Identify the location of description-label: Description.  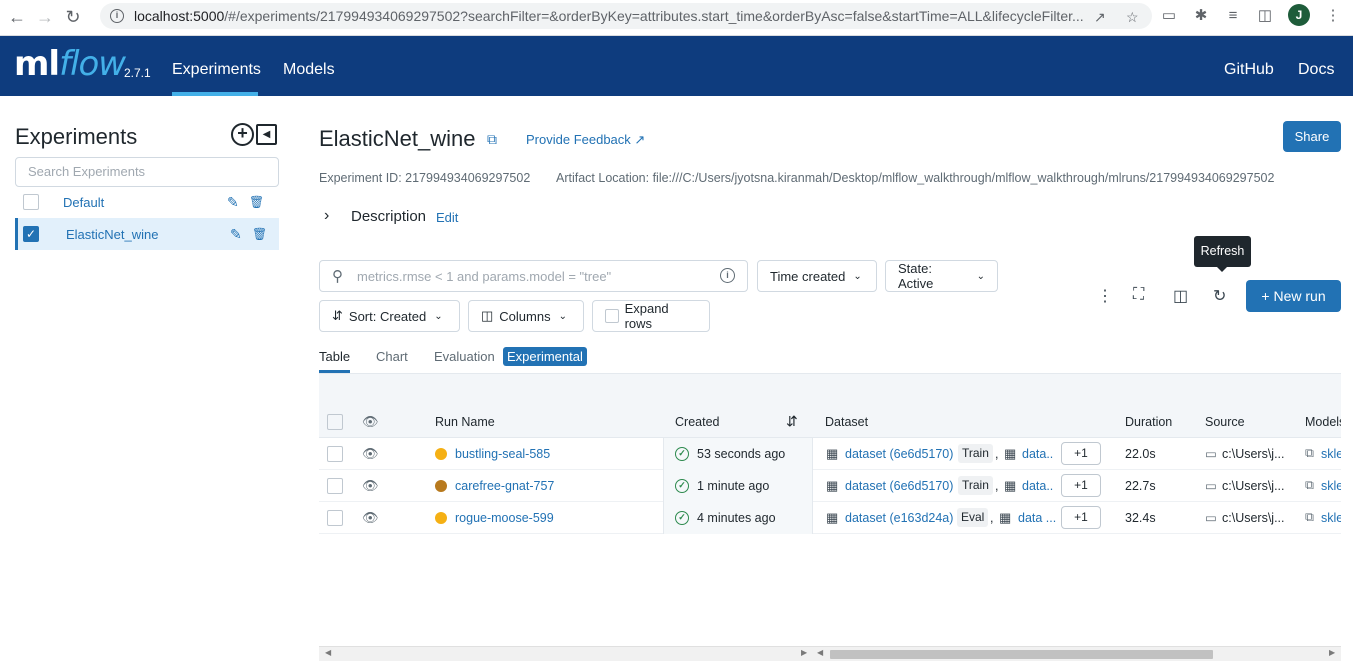
(388, 216).